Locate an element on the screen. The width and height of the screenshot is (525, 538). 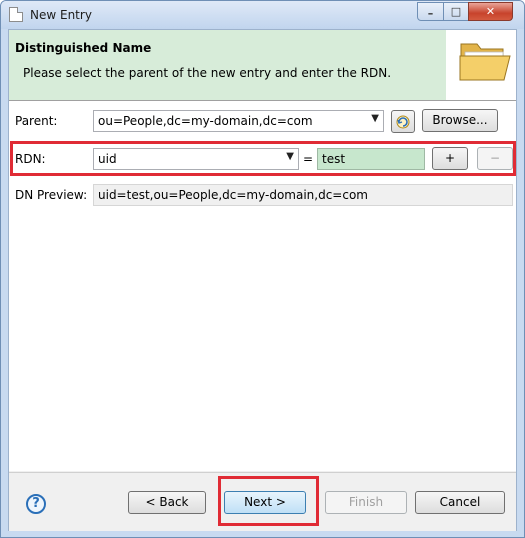
parent-combo: ou=People,dc=my-domain,dc=com ▼ is located at coordinates (238, 121).